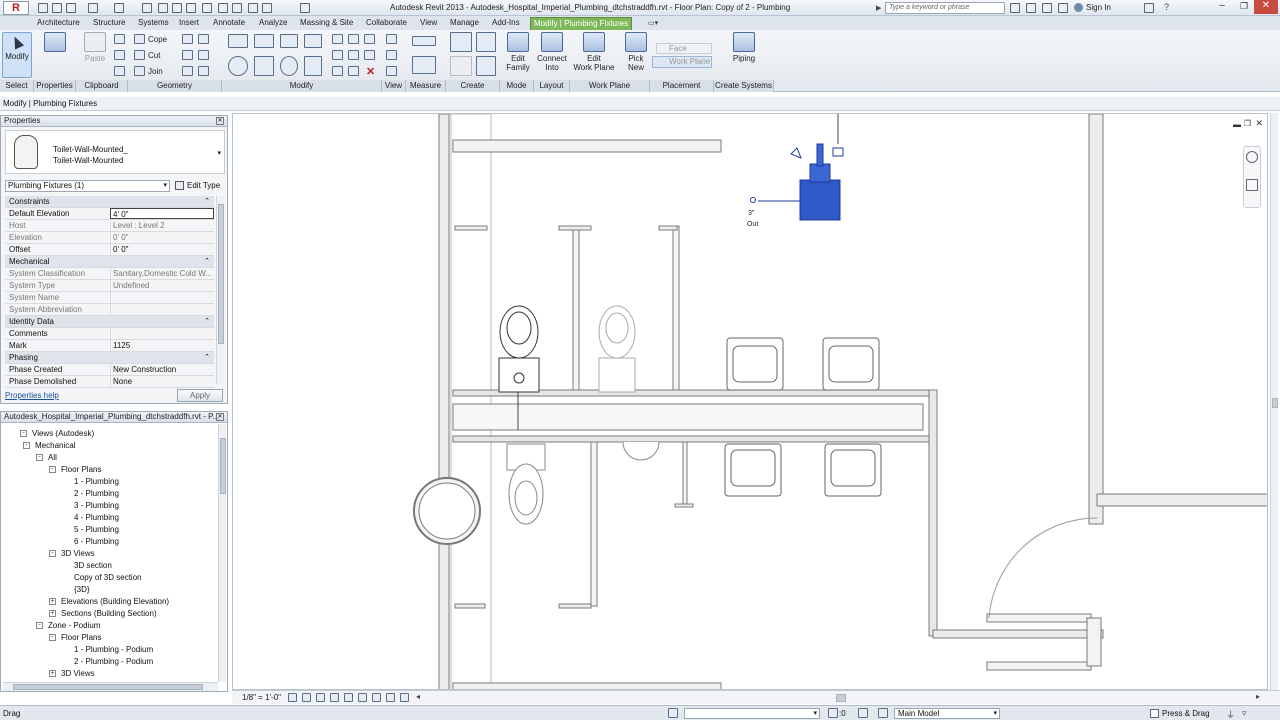  Describe the element at coordinates (63, 433) in the screenshot. I see `tree-node: Views (Autodesk)` at that location.